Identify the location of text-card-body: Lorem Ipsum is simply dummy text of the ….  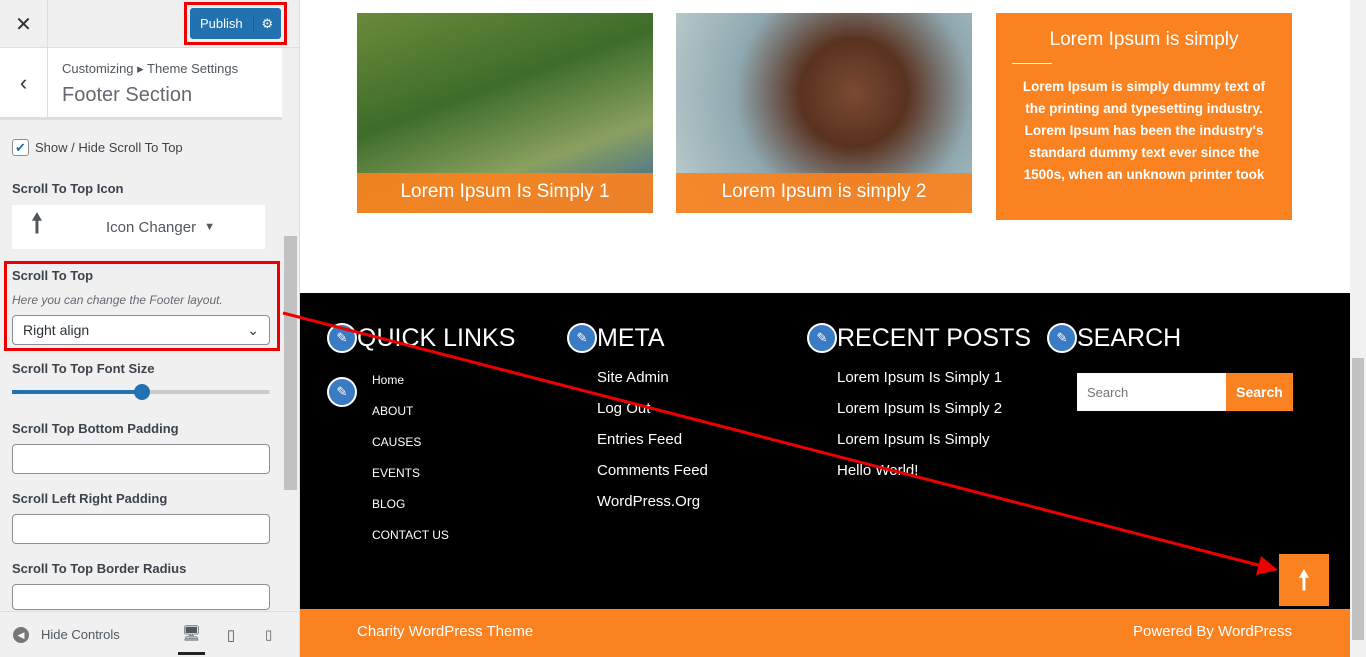
(1144, 130).